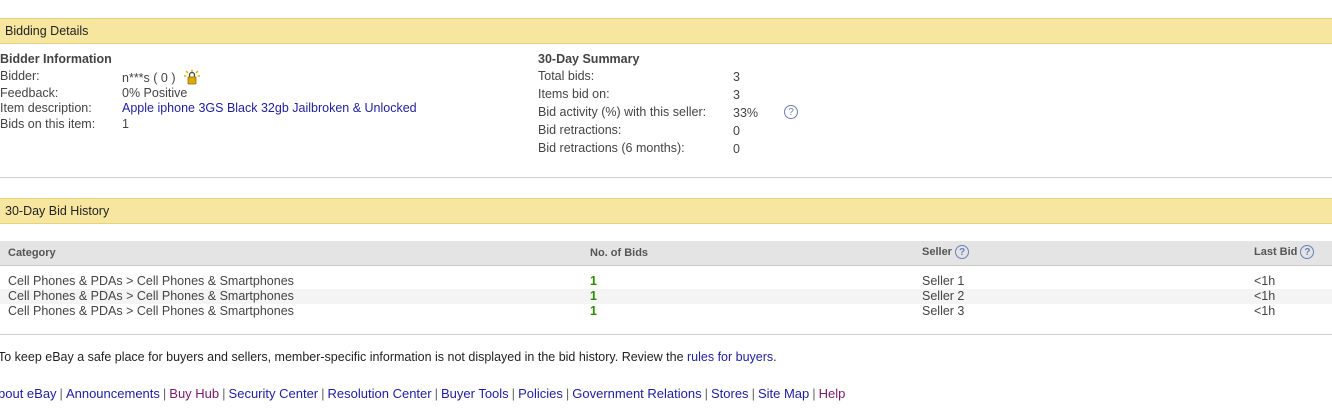  What do you see at coordinates (475, 393) in the screenshot?
I see `footer-link-buyer-tools: Buyer Tools` at bounding box center [475, 393].